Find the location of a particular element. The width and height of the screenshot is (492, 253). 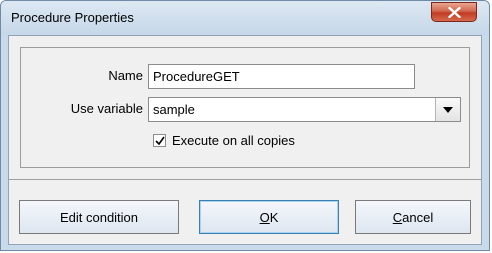

execute-on-all-copies-checkbox is located at coordinates (159, 140).